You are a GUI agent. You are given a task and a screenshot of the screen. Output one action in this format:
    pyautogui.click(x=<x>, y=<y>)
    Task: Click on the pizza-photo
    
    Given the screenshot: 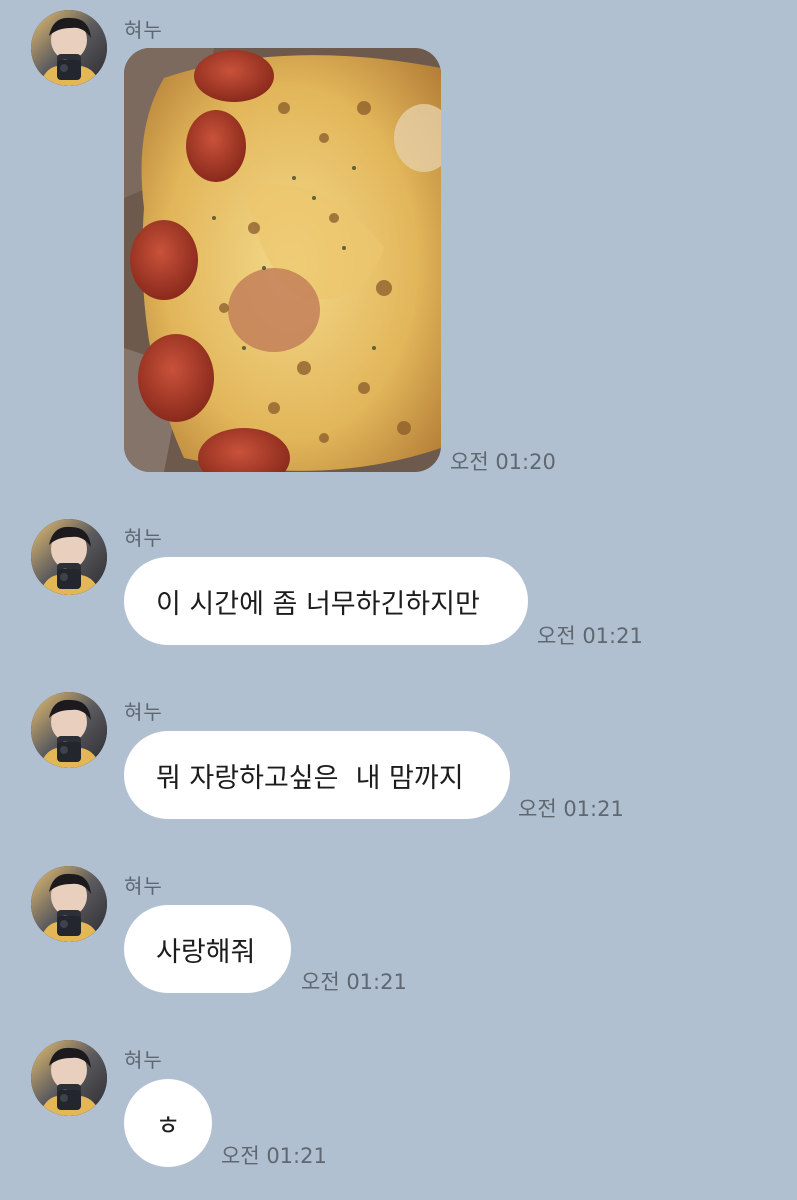 What is the action you would take?
    pyautogui.click(x=282, y=260)
    